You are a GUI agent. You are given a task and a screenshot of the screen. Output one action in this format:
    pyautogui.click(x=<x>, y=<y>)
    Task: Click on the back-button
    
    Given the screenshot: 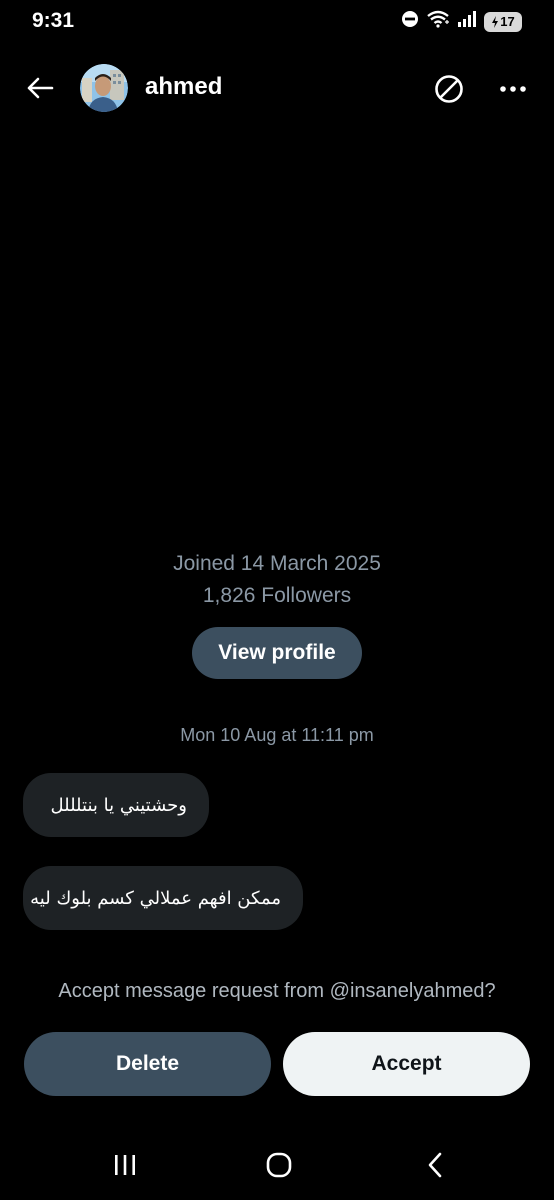 What is the action you would take?
    pyautogui.click(x=40, y=88)
    